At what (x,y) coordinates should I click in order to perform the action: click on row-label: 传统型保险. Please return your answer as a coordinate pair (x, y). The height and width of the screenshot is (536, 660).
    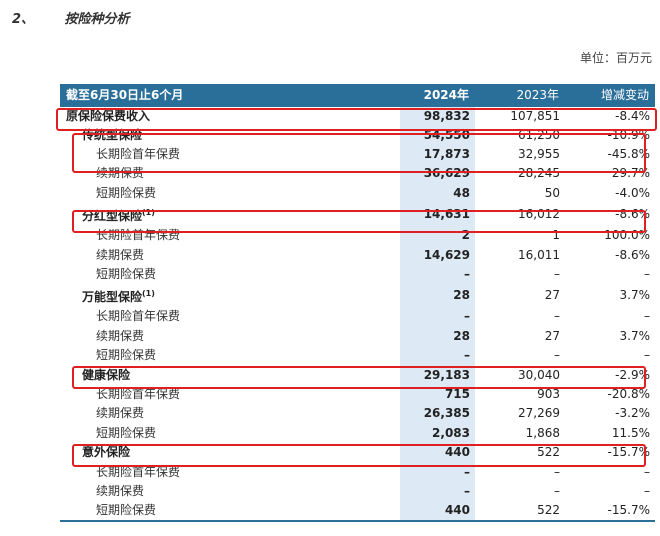
    Looking at the image, I should click on (230, 135).